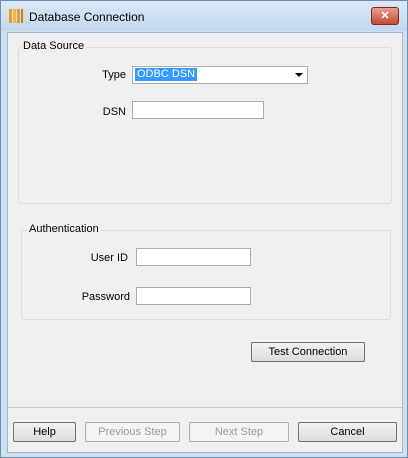 The height and width of the screenshot is (458, 408). I want to click on user-id-field, so click(193, 257).